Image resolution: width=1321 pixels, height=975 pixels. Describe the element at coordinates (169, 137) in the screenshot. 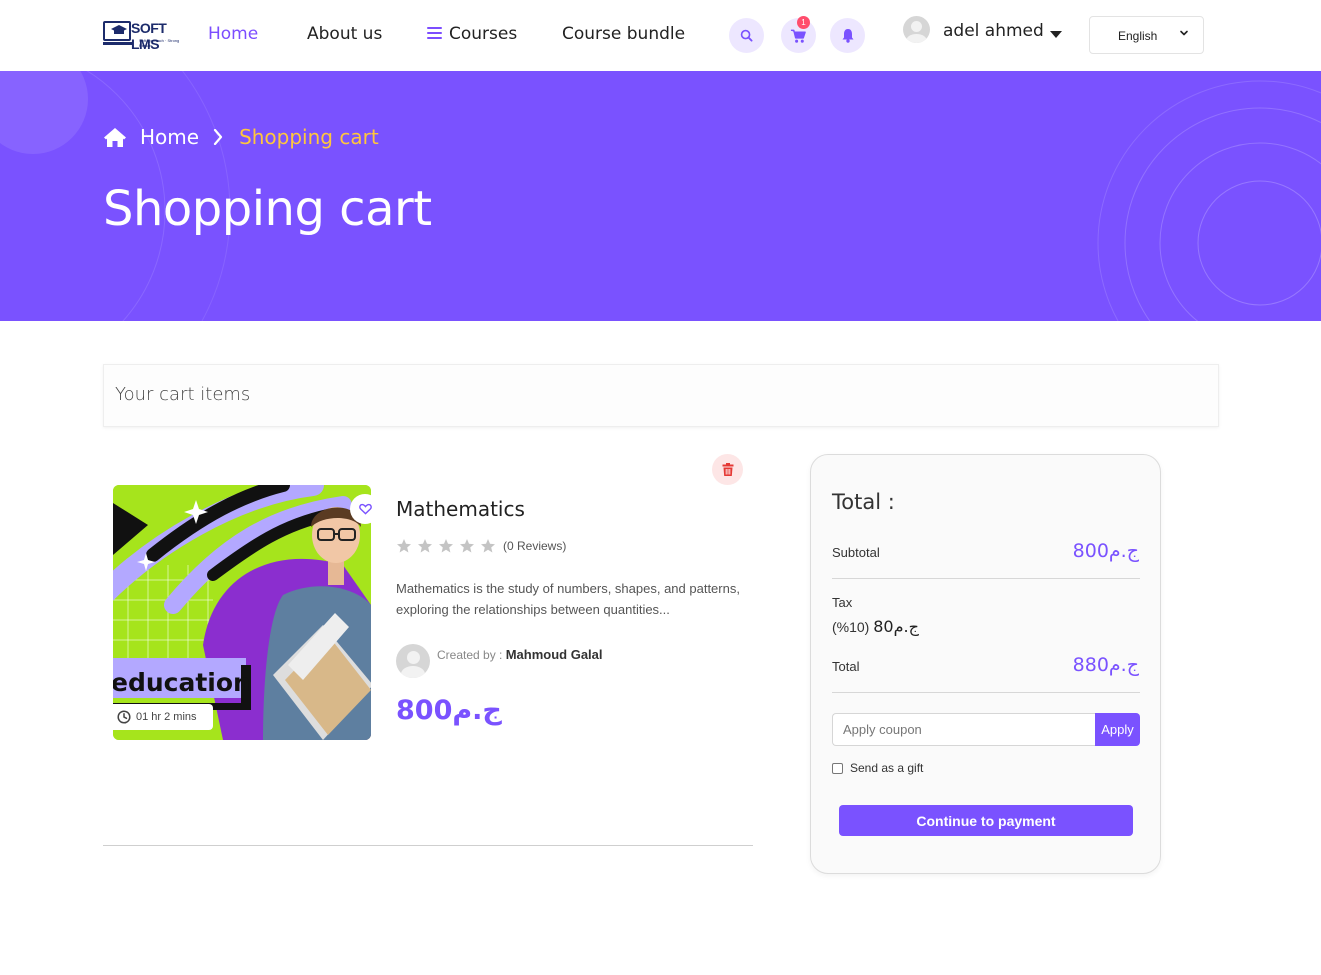

I see `breadcrumb-home: Home` at that location.